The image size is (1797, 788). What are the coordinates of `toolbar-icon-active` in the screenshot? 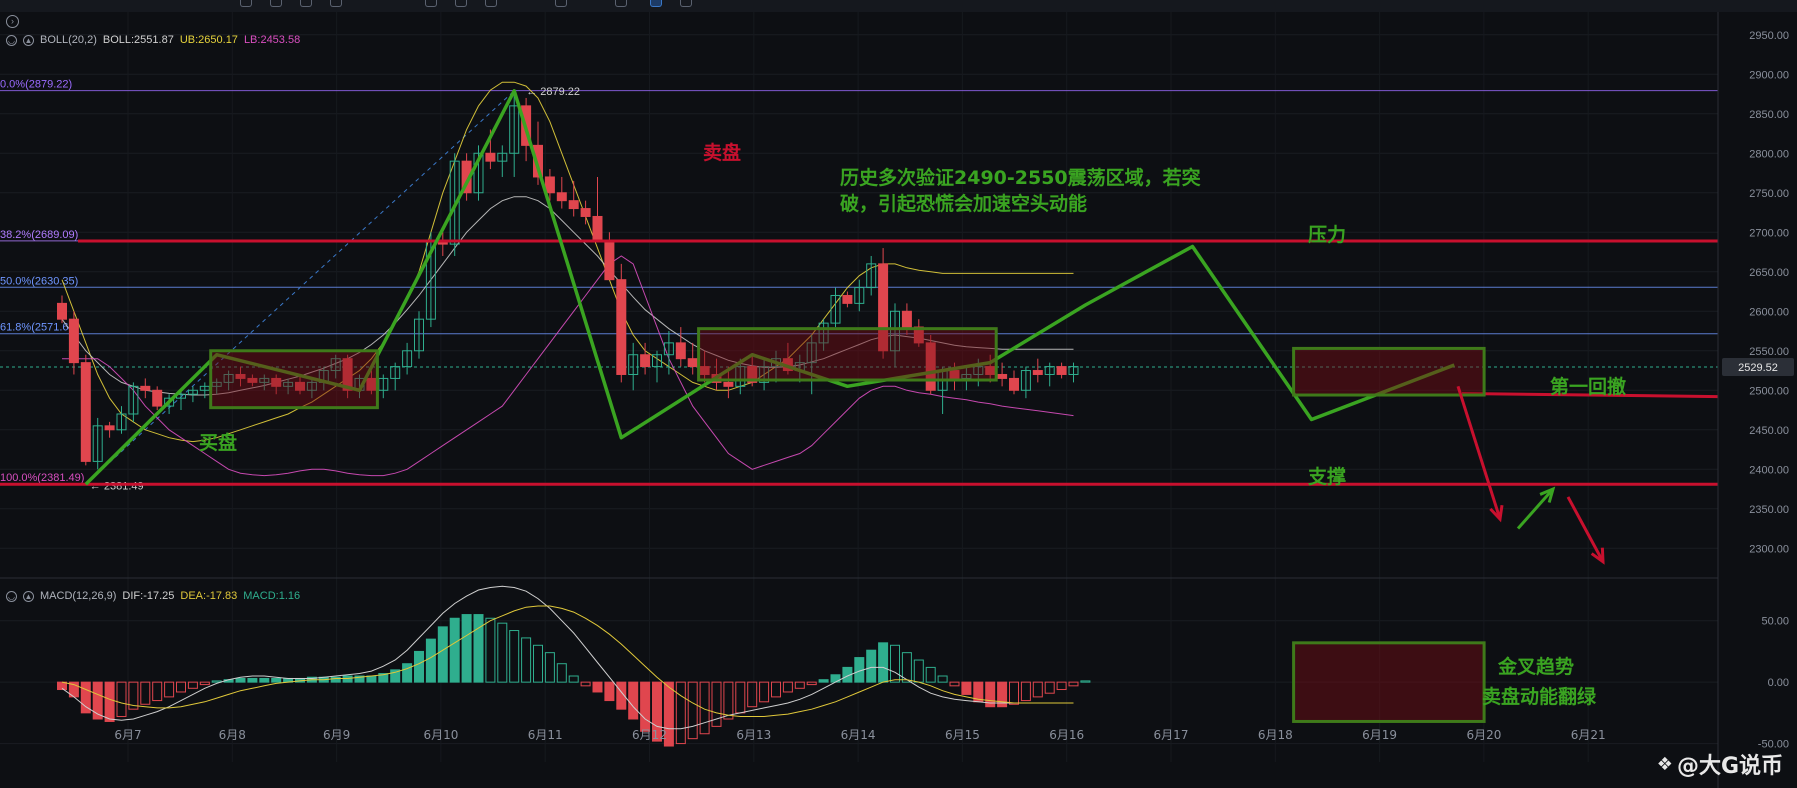 It's located at (656, 3).